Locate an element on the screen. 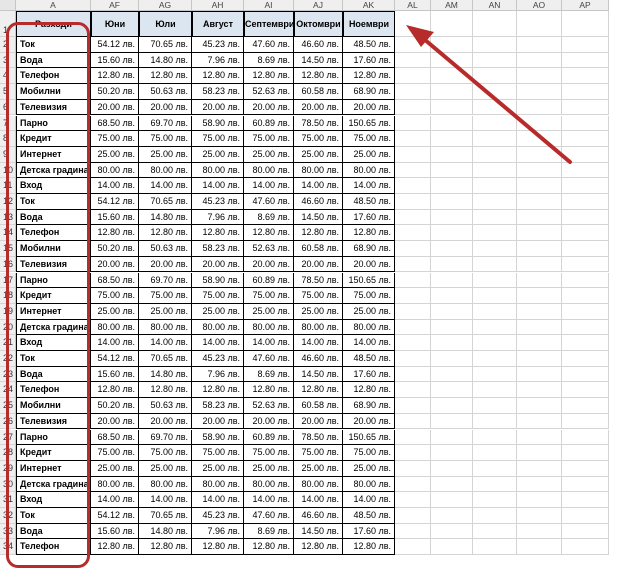  value-cell: 68.50 лв. is located at coordinates (115, 123).